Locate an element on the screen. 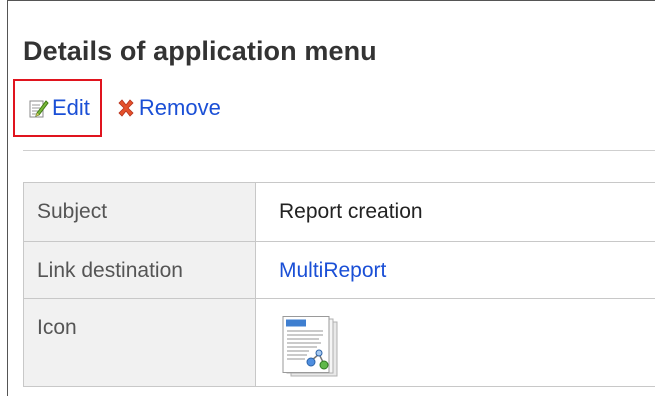 This screenshot has height=396, width=655. table-row: Subject Report creation is located at coordinates (339, 212).